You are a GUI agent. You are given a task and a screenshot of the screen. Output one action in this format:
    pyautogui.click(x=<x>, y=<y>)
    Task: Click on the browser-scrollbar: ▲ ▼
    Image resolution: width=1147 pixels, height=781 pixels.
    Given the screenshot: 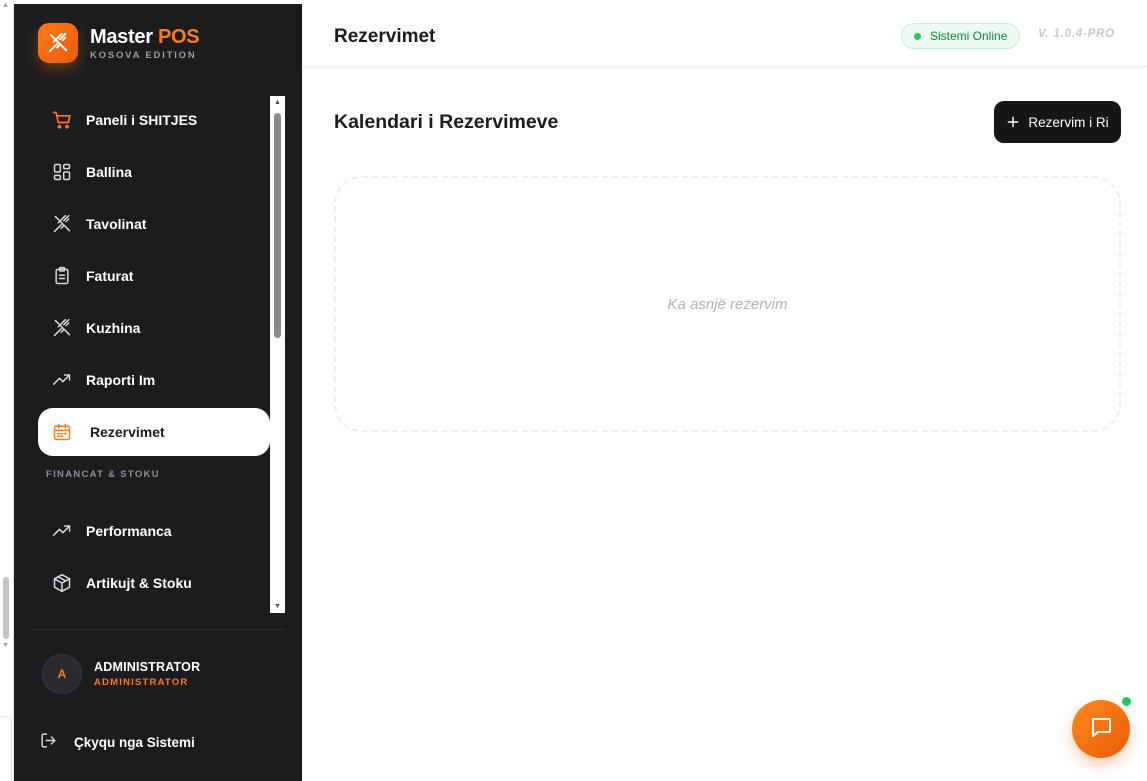 What is the action you would take?
    pyautogui.click(x=7, y=390)
    